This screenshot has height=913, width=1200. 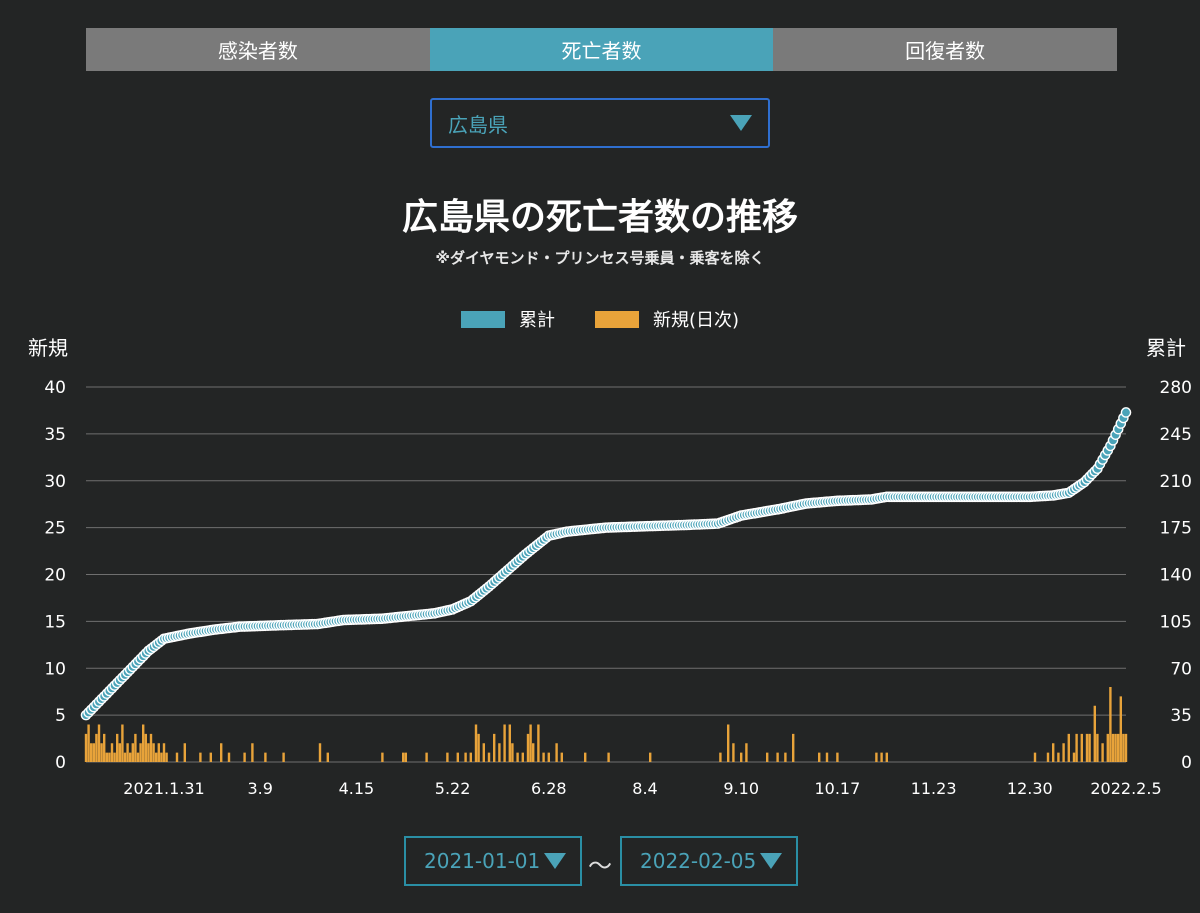 I want to click on x-tick-label: 11.23, so click(x=934, y=788).